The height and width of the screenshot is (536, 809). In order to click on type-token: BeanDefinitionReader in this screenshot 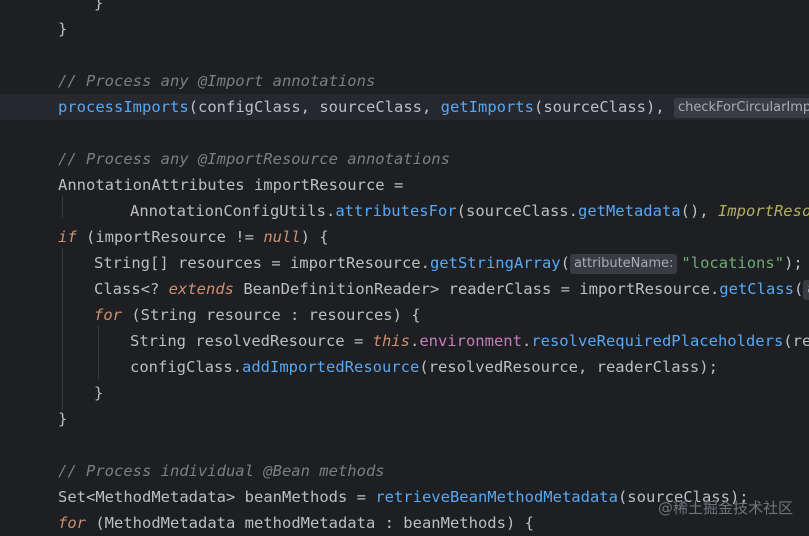, I will do `click(336, 289)`.